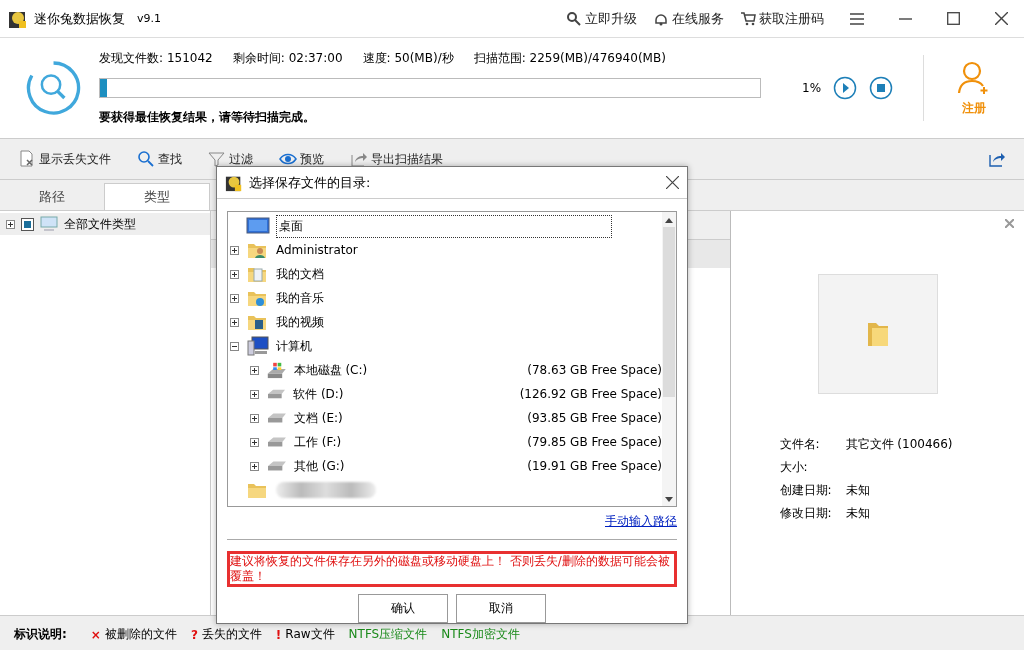  I want to click on info-label: 文件名:, so click(800, 444).